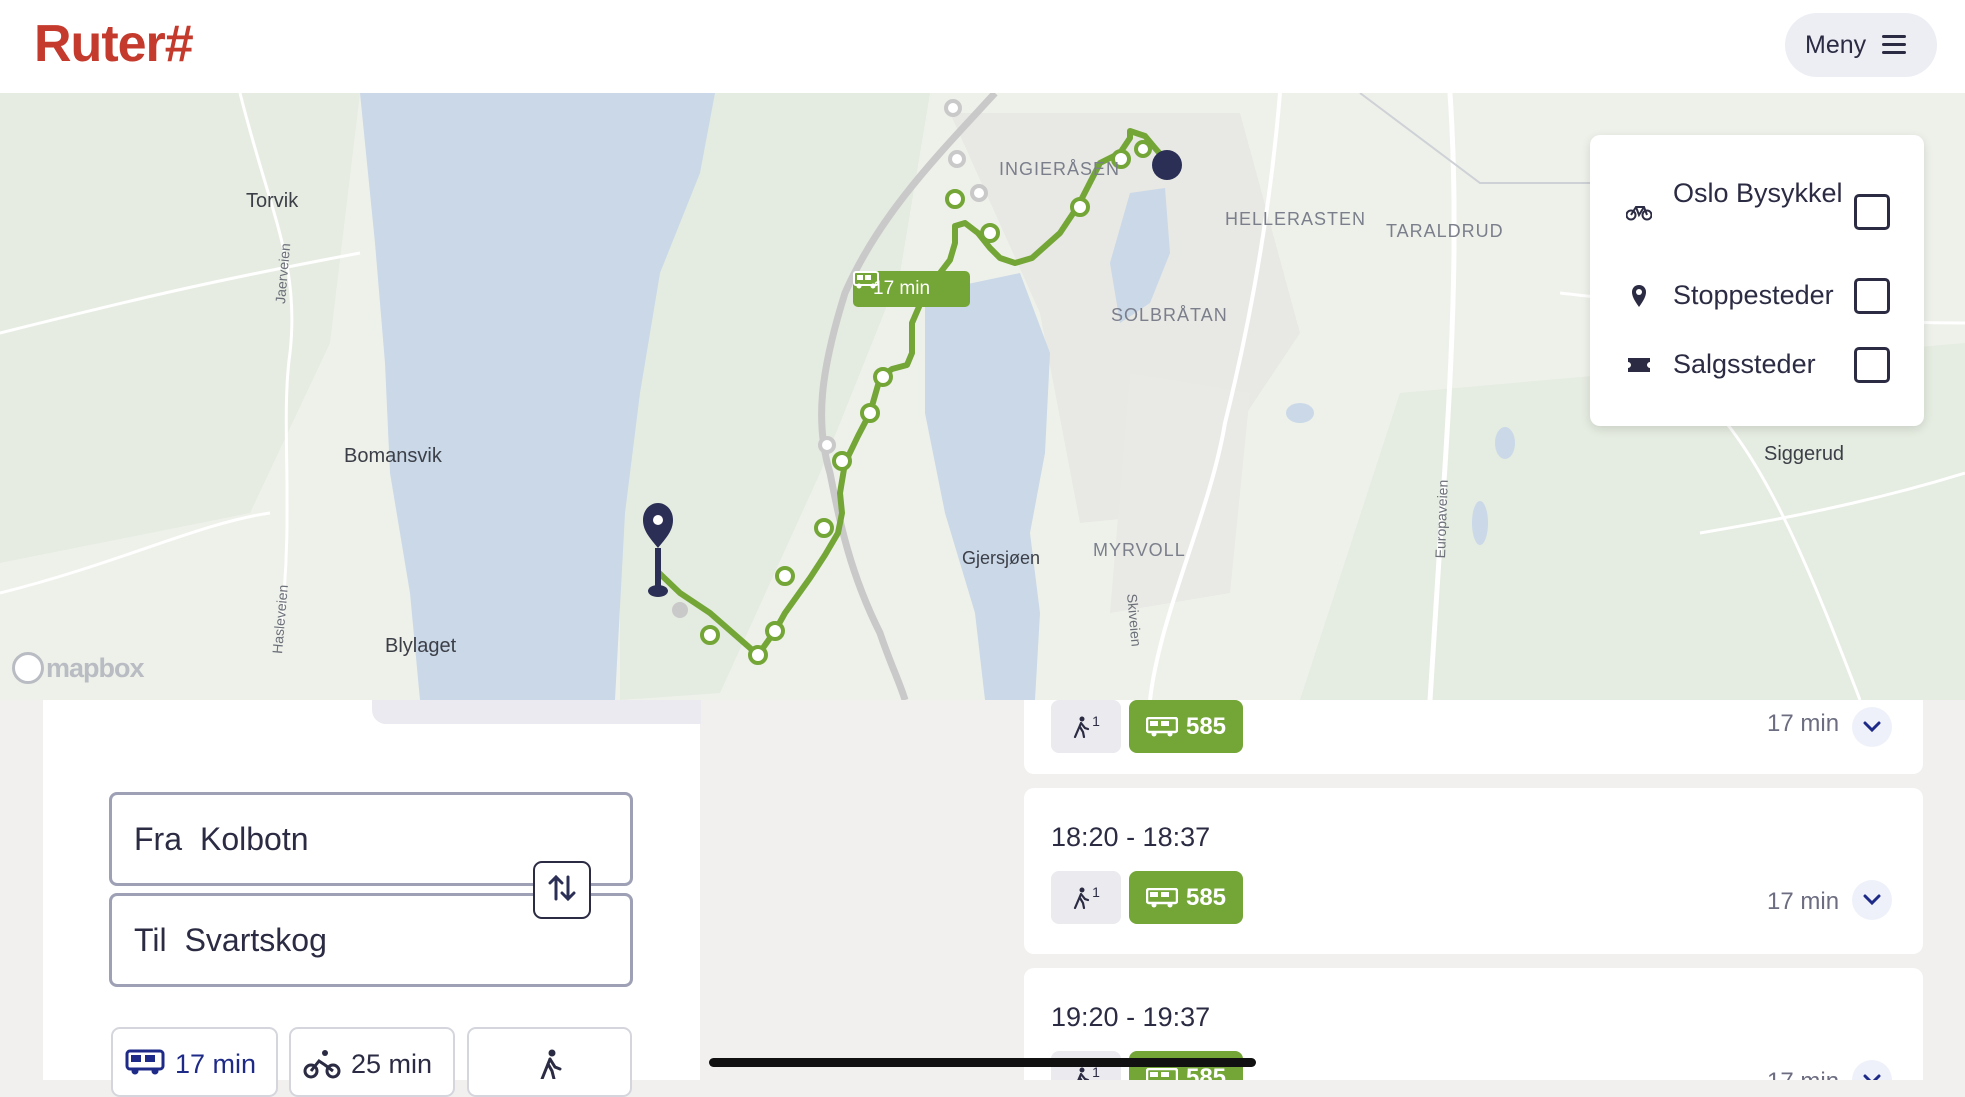 The width and height of the screenshot is (1965, 1097). Describe the element at coordinates (1296, 219) in the screenshot. I see `map-place-label: HELLERASTEN` at that location.